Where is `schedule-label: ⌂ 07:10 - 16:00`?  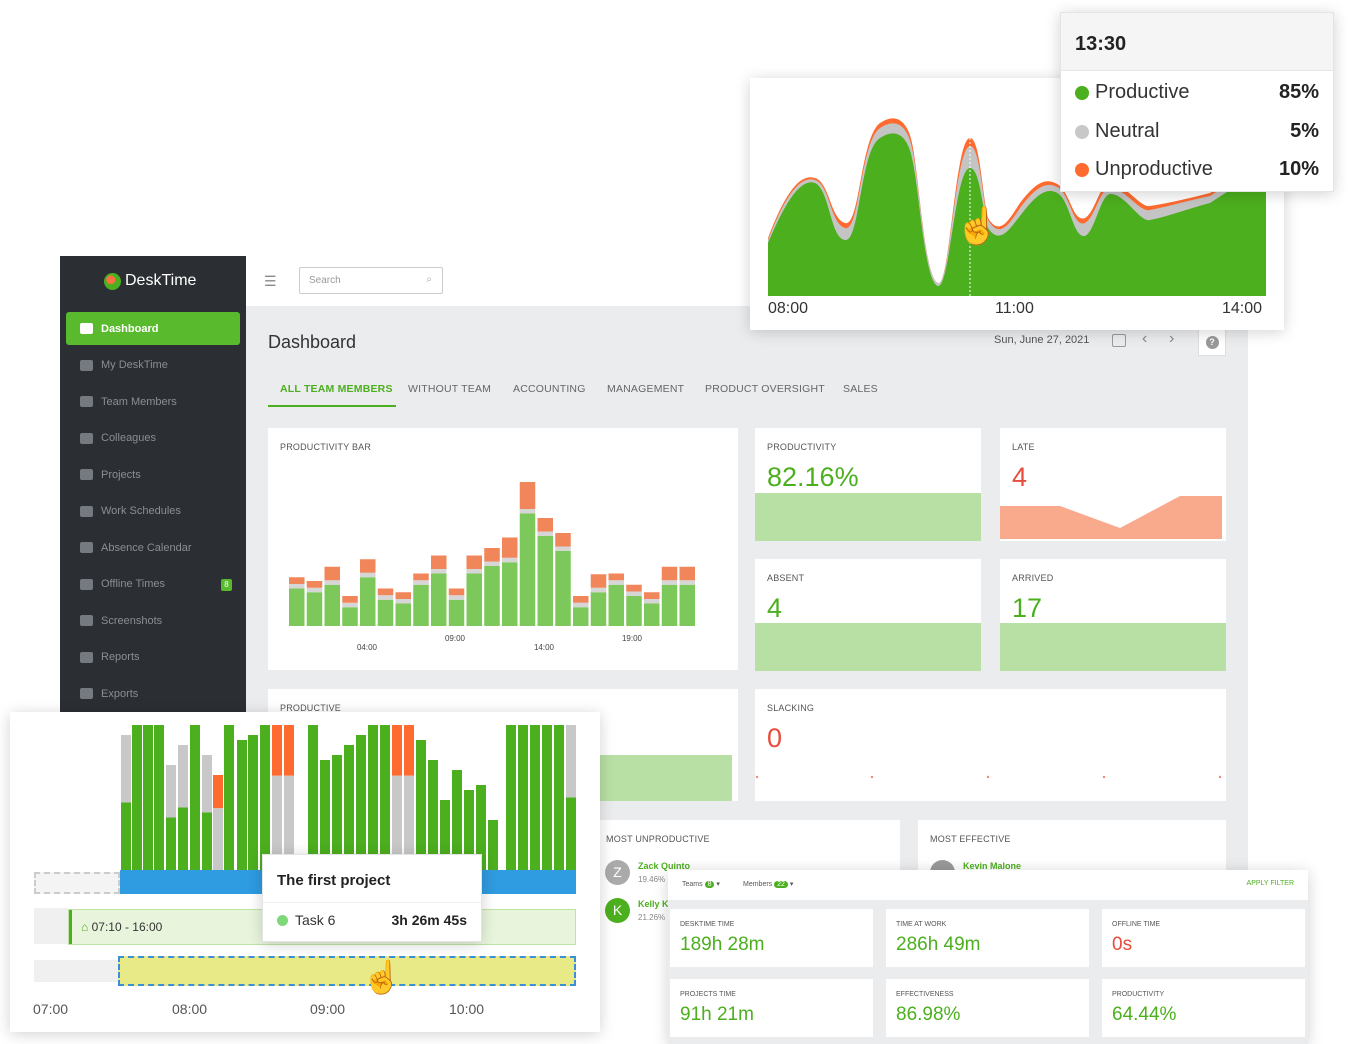 schedule-label: ⌂ 07:10 - 16:00 is located at coordinates (121, 927).